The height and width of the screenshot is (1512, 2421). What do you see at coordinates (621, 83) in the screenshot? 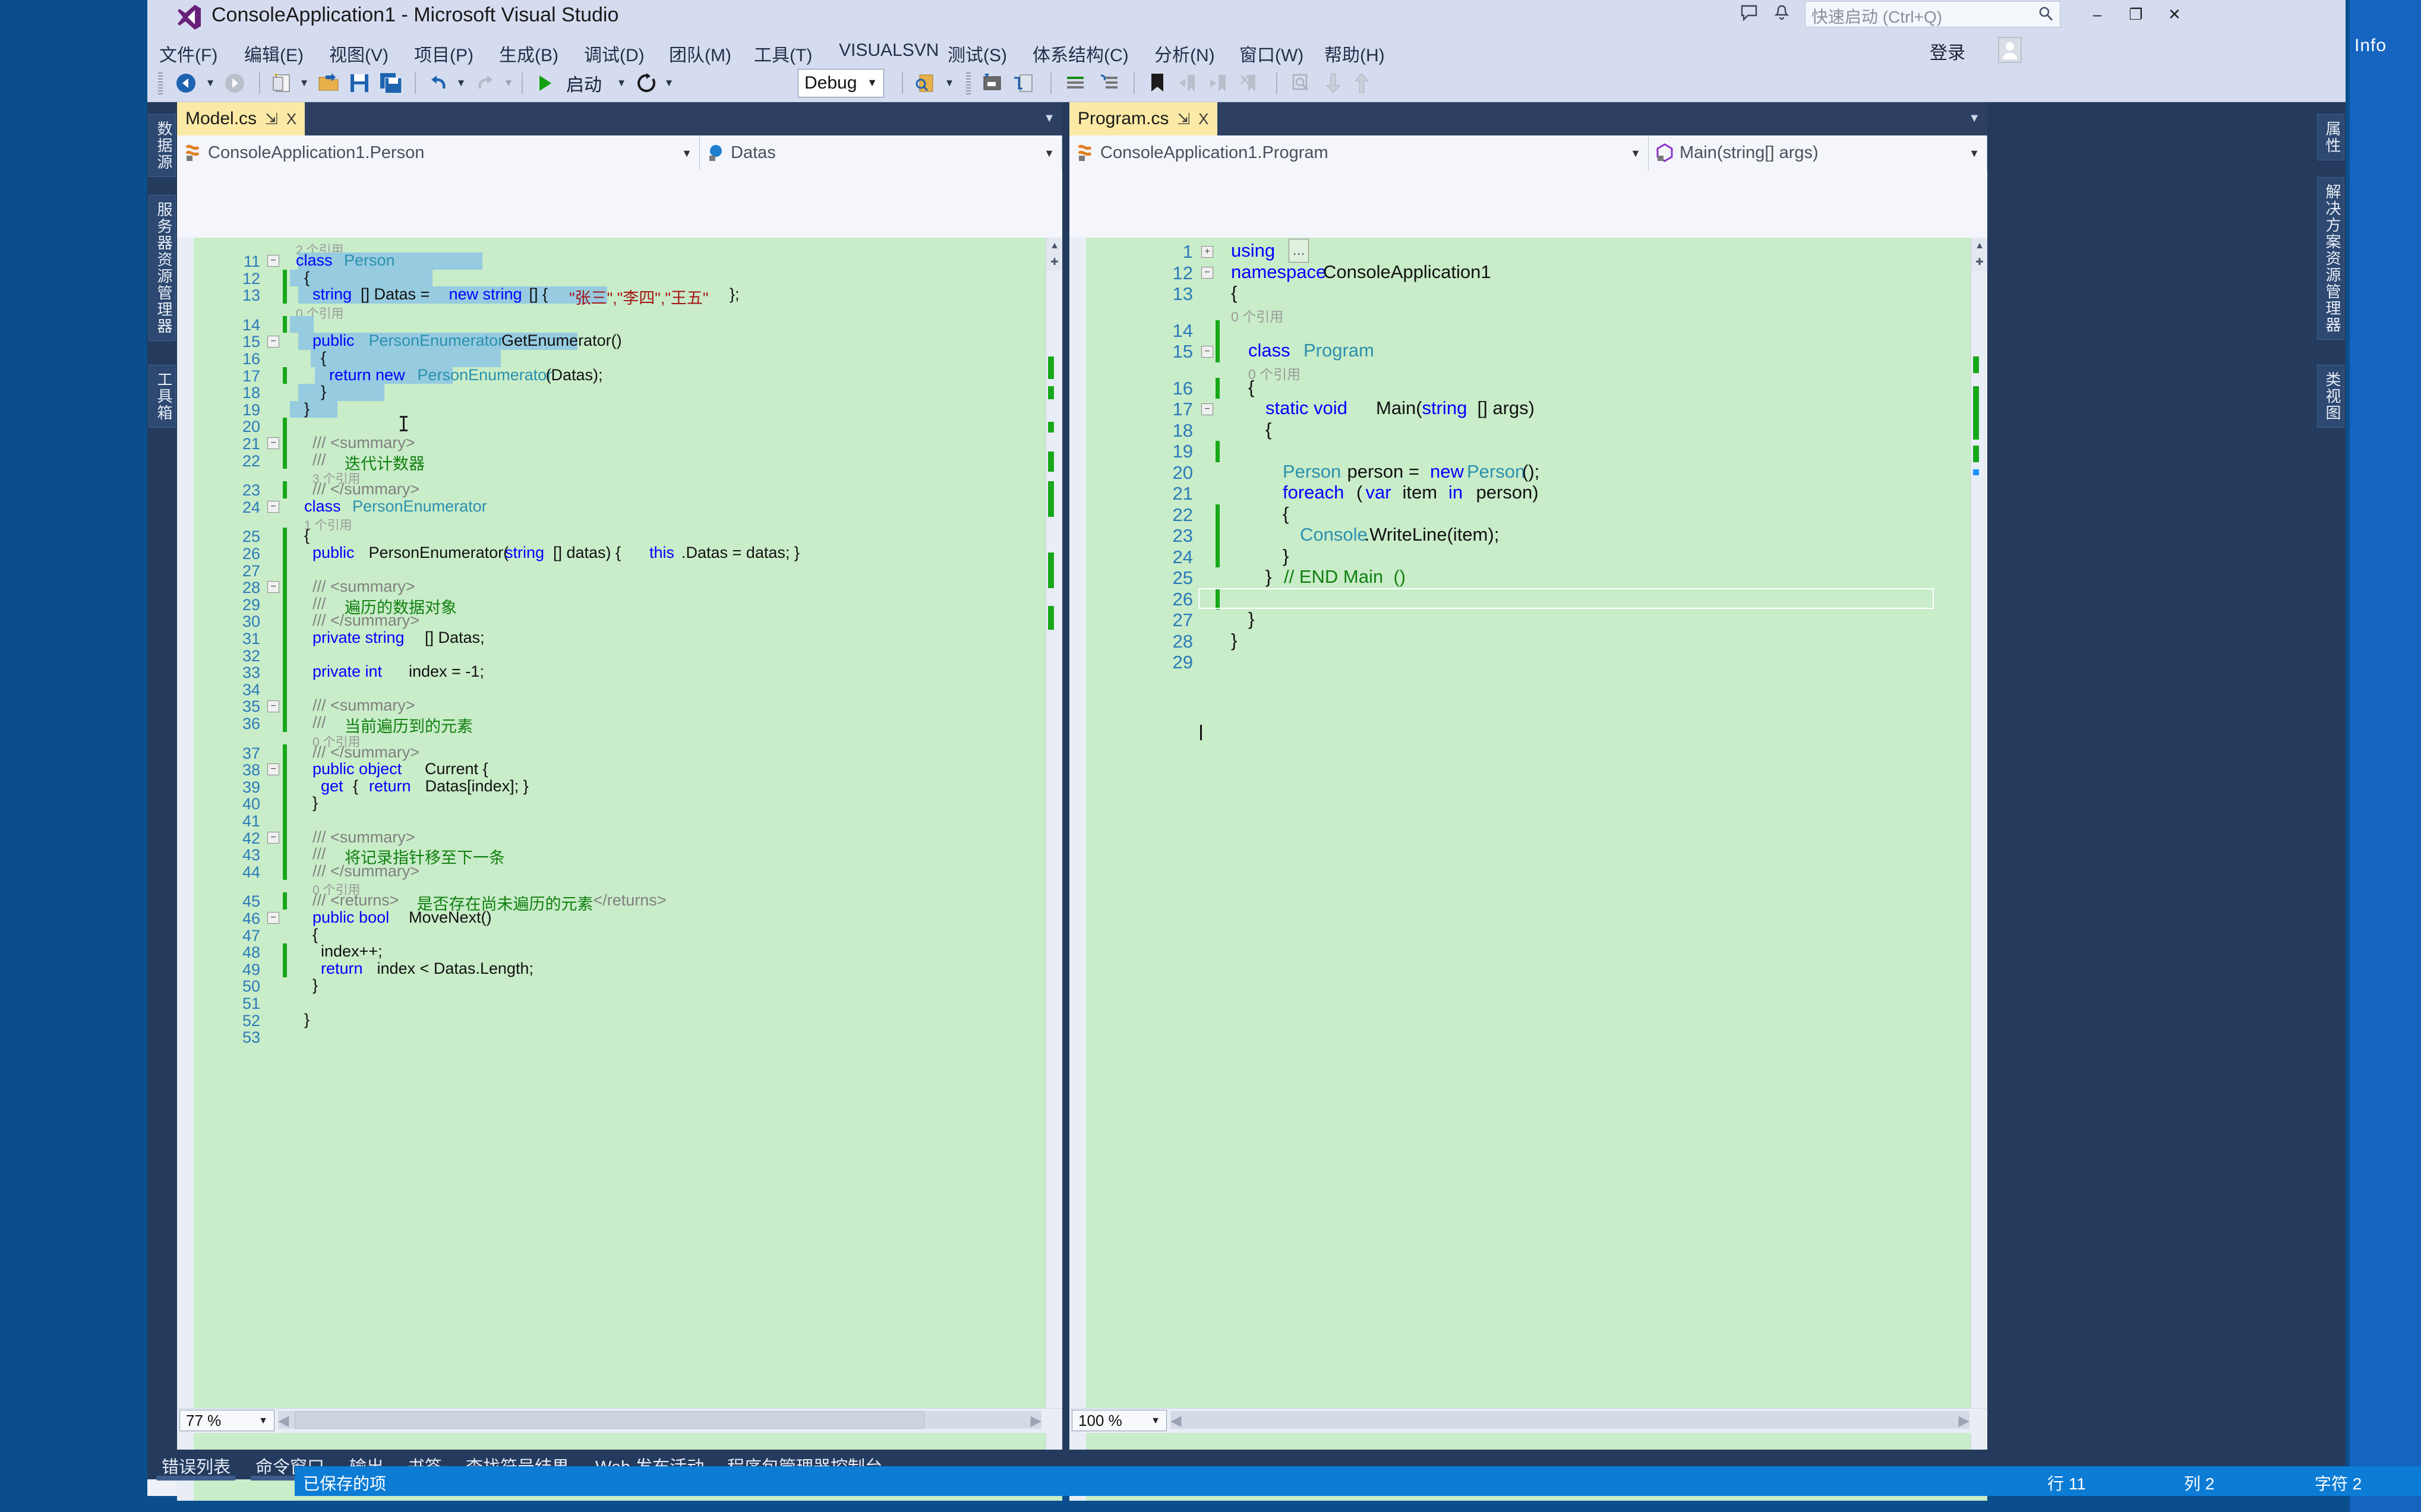
I see `start-dropdown-icon: ▼` at bounding box center [621, 83].